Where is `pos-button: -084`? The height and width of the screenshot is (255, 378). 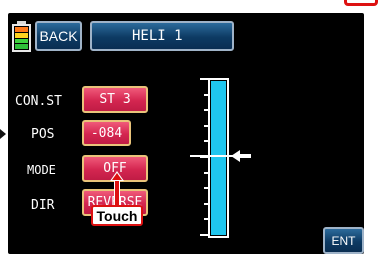 pos-button: -084 is located at coordinates (106, 133).